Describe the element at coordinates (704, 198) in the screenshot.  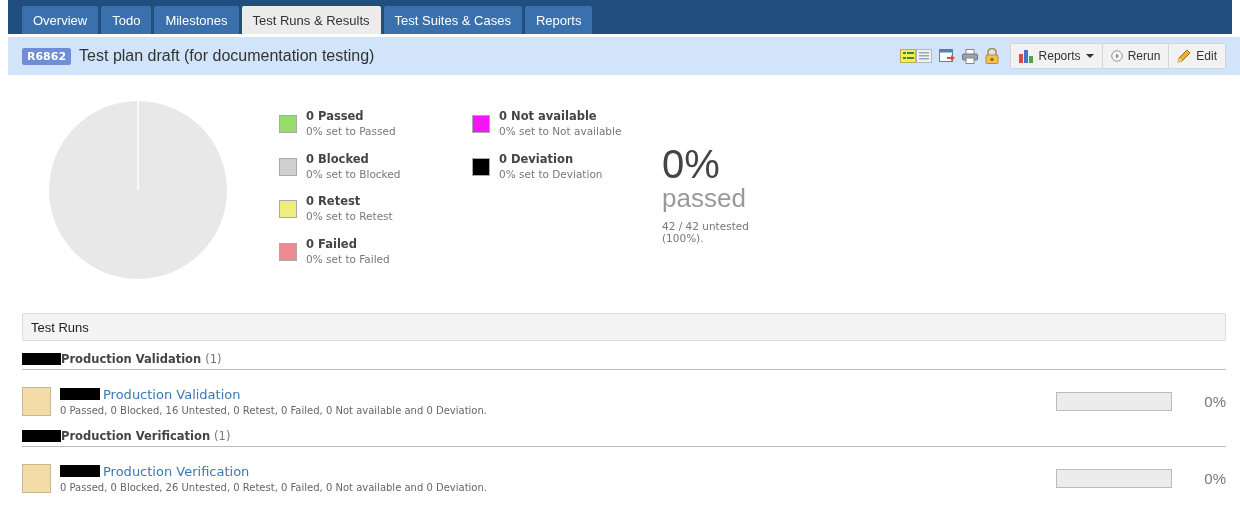
I see `pass-caption: passed` at that location.